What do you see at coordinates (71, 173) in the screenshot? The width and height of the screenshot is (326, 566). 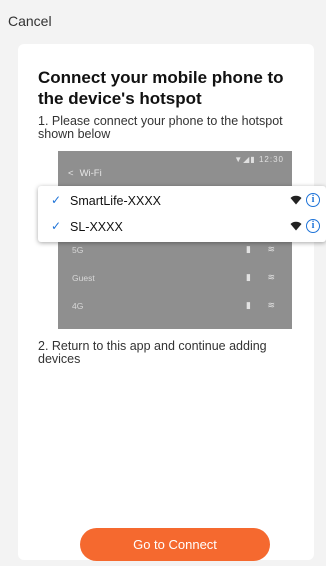 I see `back-arrow-icon: <` at bounding box center [71, 173].